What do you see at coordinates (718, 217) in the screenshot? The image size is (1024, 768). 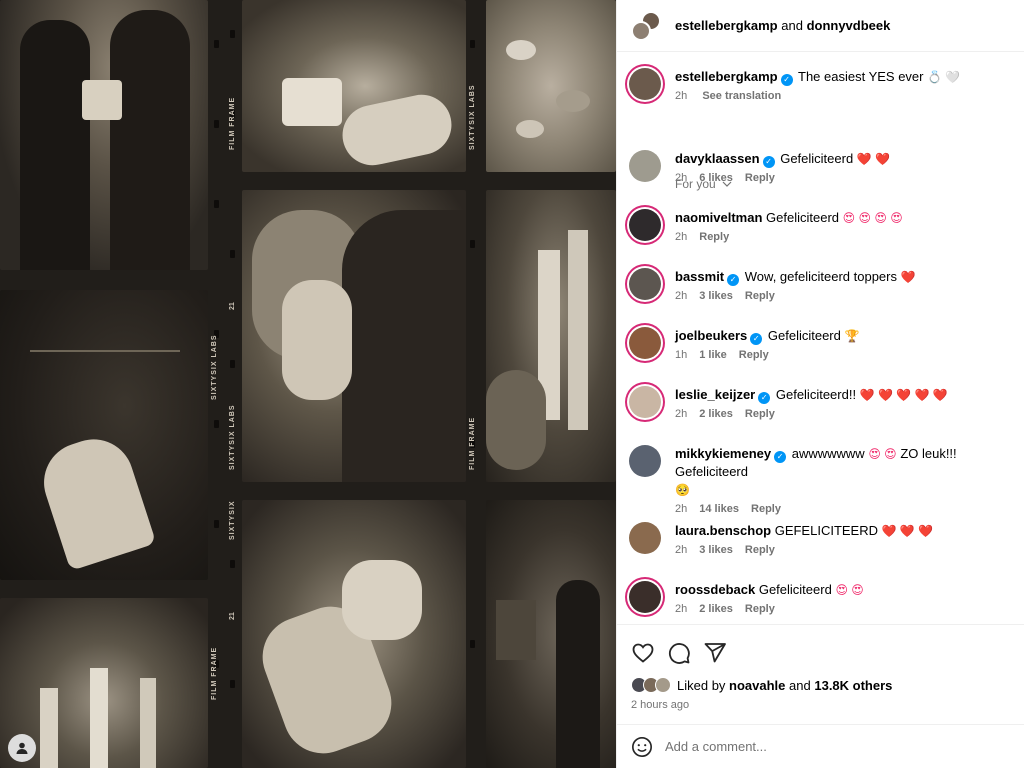 I see `comment-username: naomiveltman` at bounding box center [718, 217].